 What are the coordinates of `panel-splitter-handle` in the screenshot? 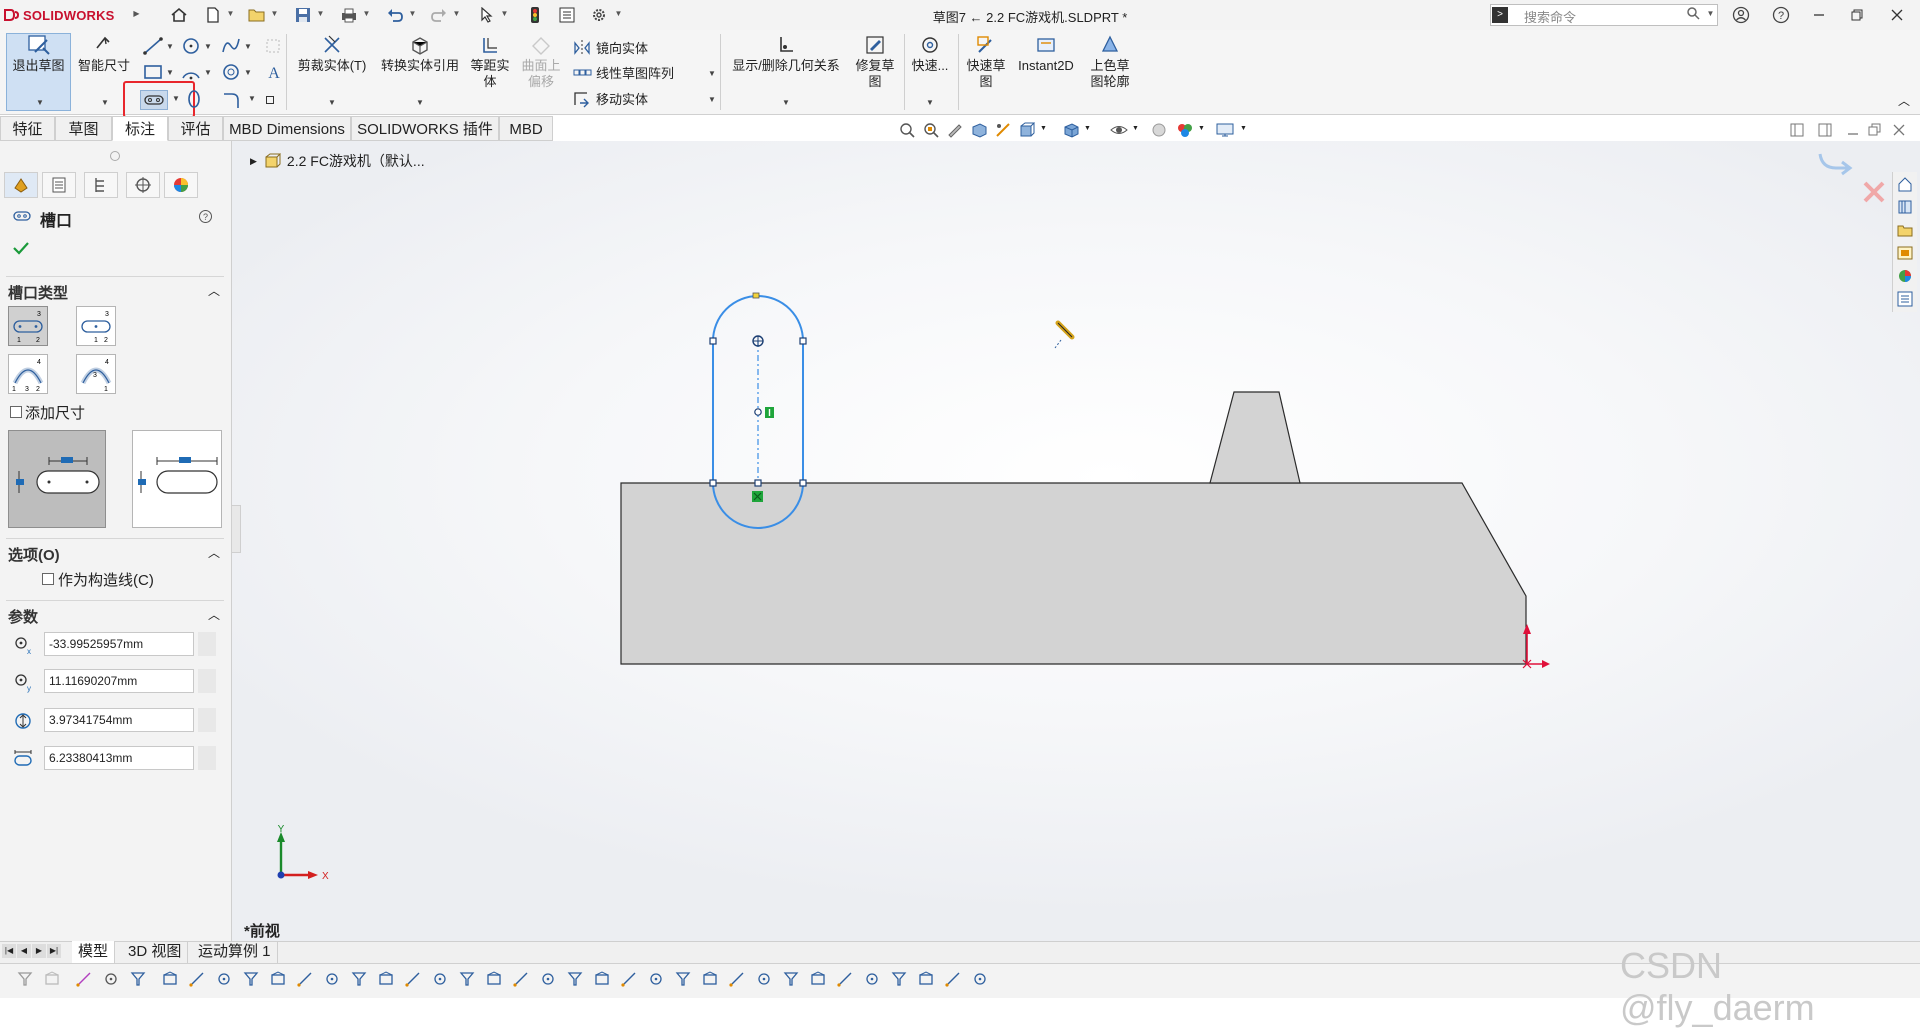 It's located at (115, 156).